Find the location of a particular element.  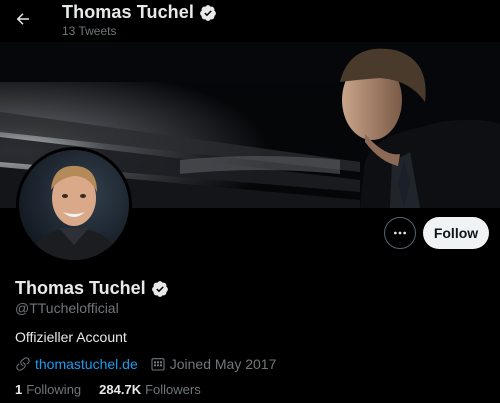

following-link: 1 Following is located at coordinates (48, 389).